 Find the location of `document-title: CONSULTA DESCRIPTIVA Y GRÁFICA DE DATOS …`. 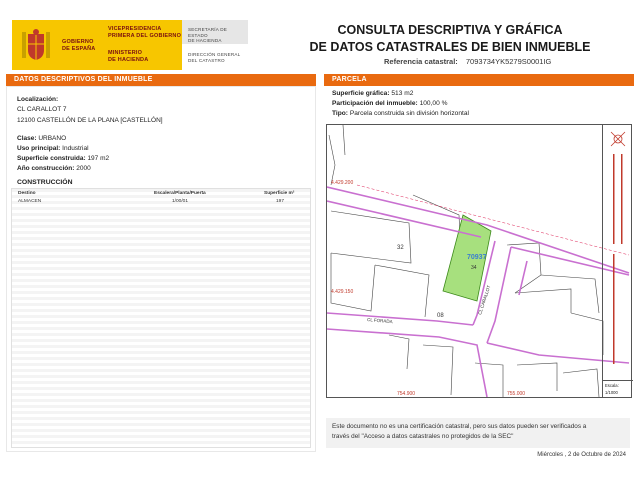

document-title: CONSULTA DESCRIPTIVA Y GRÁFICA DE DATOS … is located at coordinates (450, 38).